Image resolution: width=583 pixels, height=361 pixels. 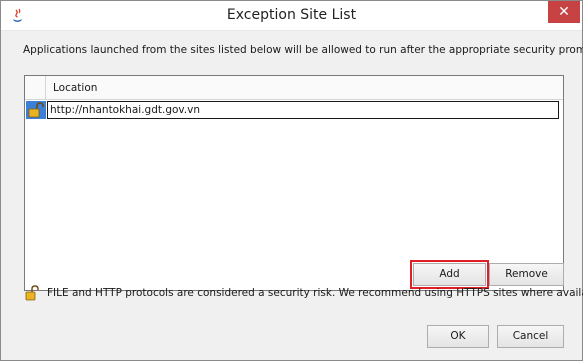 I want to click on table-header: Location, so click(x=294, y=88).